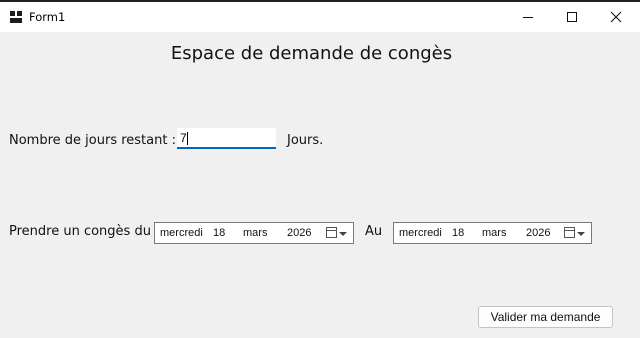 This screenshot has height=338, width=640. Describe the element at coordinates (538, 233) in the screenshot. I see `end-date-year: 2026` at that location.